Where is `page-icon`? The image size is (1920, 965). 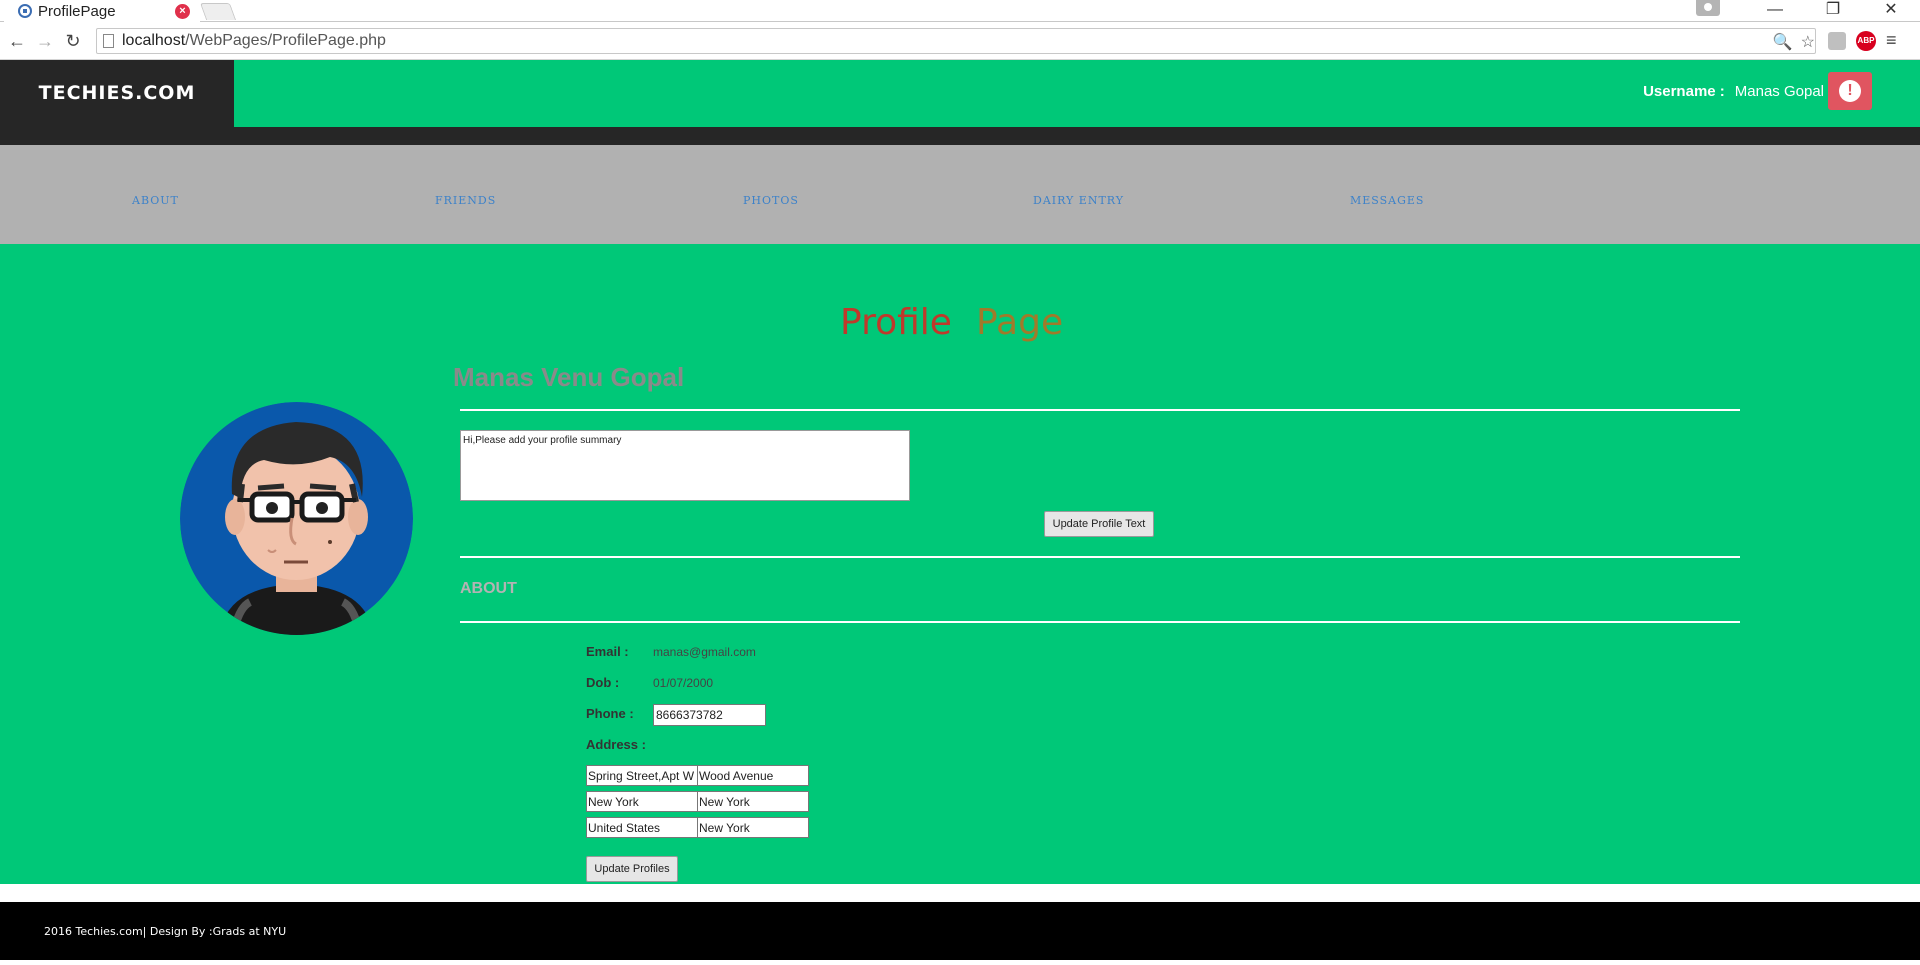 page-icon is located at coordinates (108, 41).